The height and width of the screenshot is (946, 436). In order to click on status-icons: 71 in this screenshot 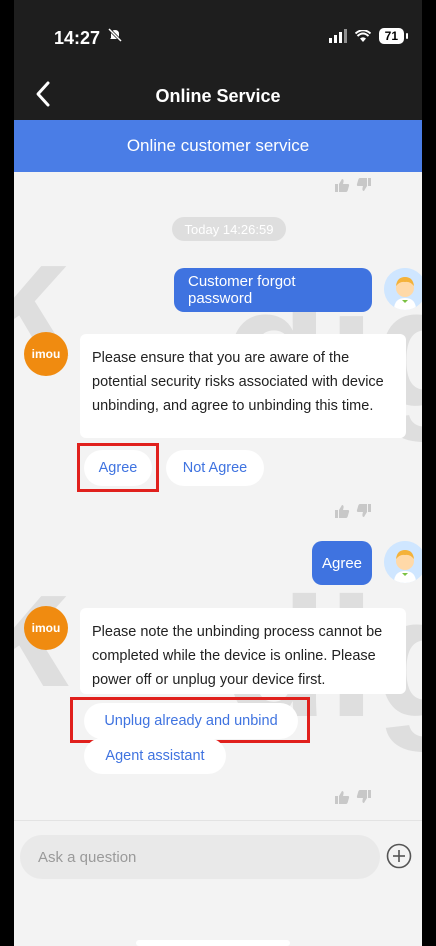, I will do `click(368, 36)`.